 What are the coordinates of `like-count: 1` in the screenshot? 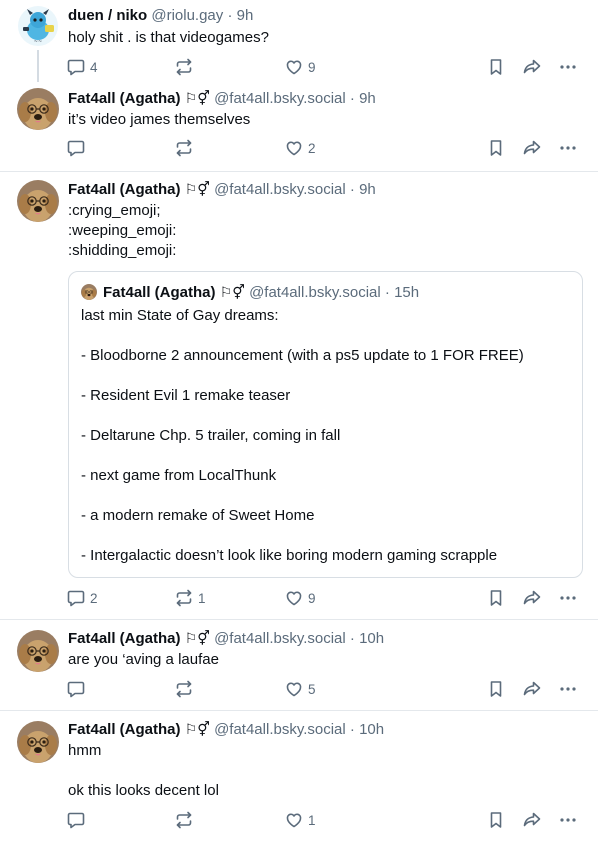 It's located at (312, 820).